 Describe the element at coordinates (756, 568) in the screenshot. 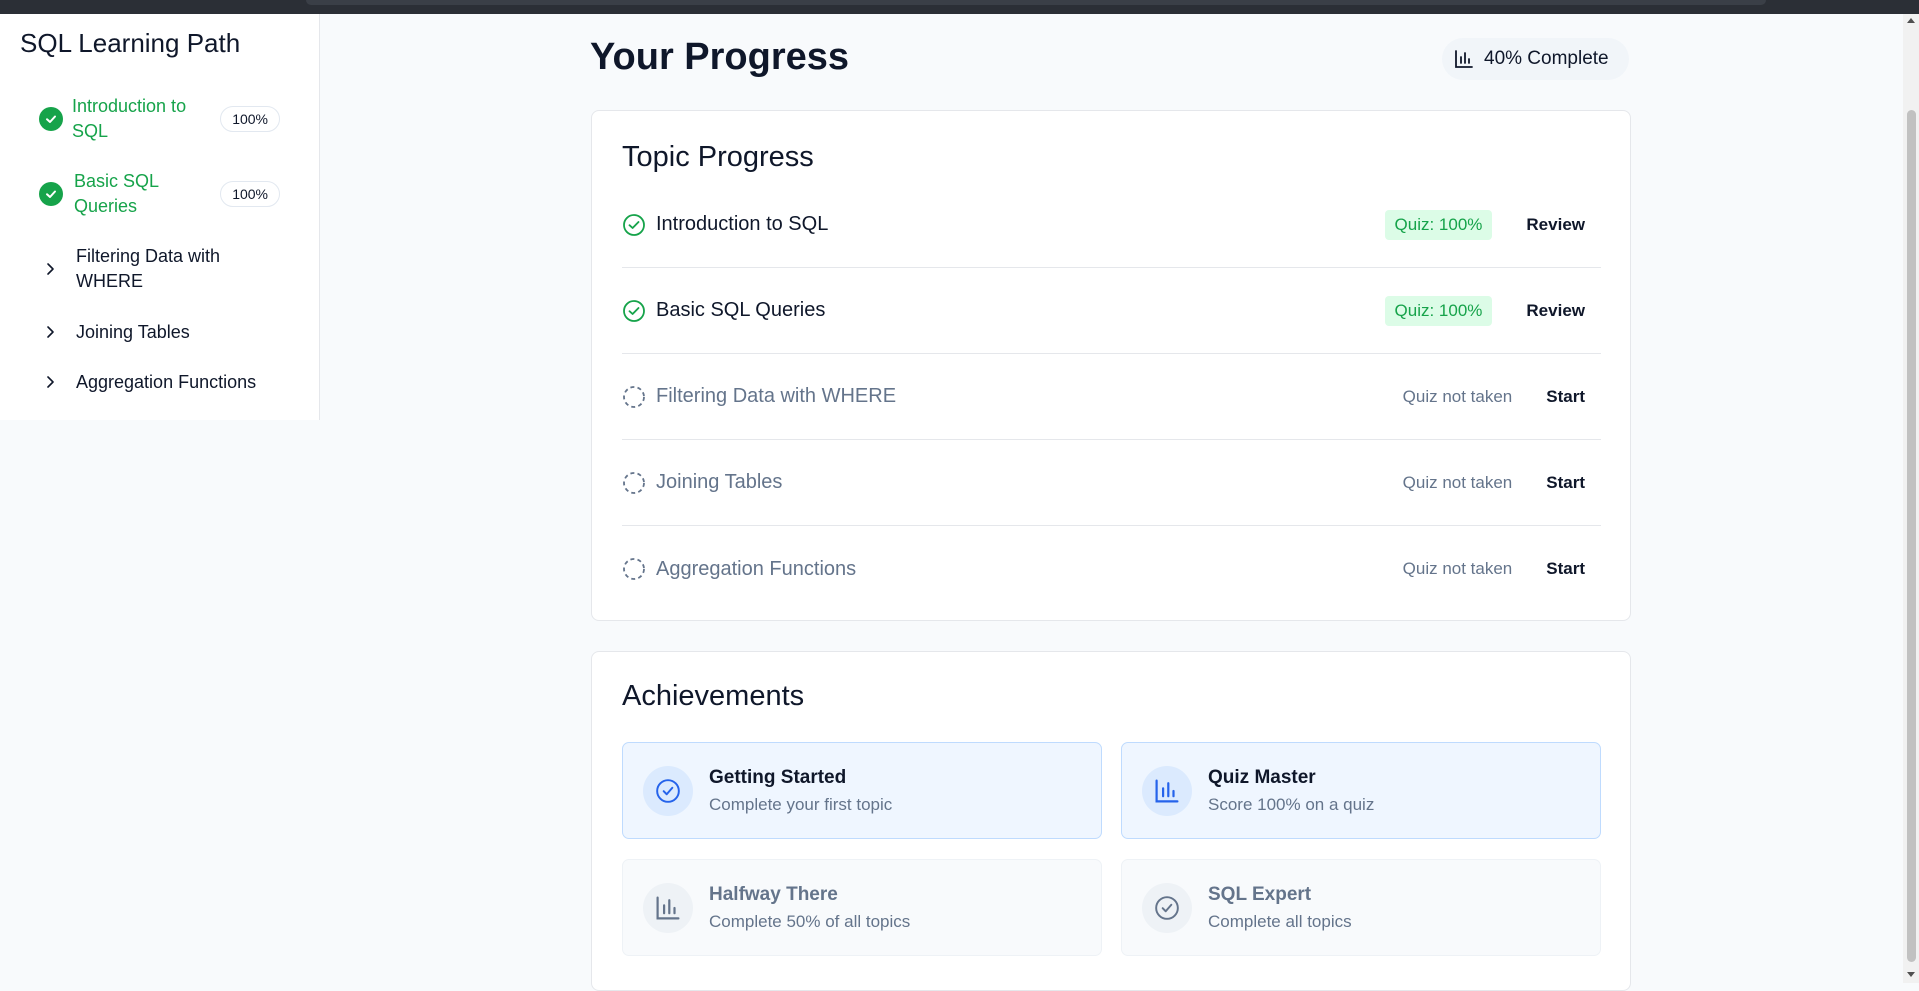

I see `topic-name: Aggregation Functions` at that location.